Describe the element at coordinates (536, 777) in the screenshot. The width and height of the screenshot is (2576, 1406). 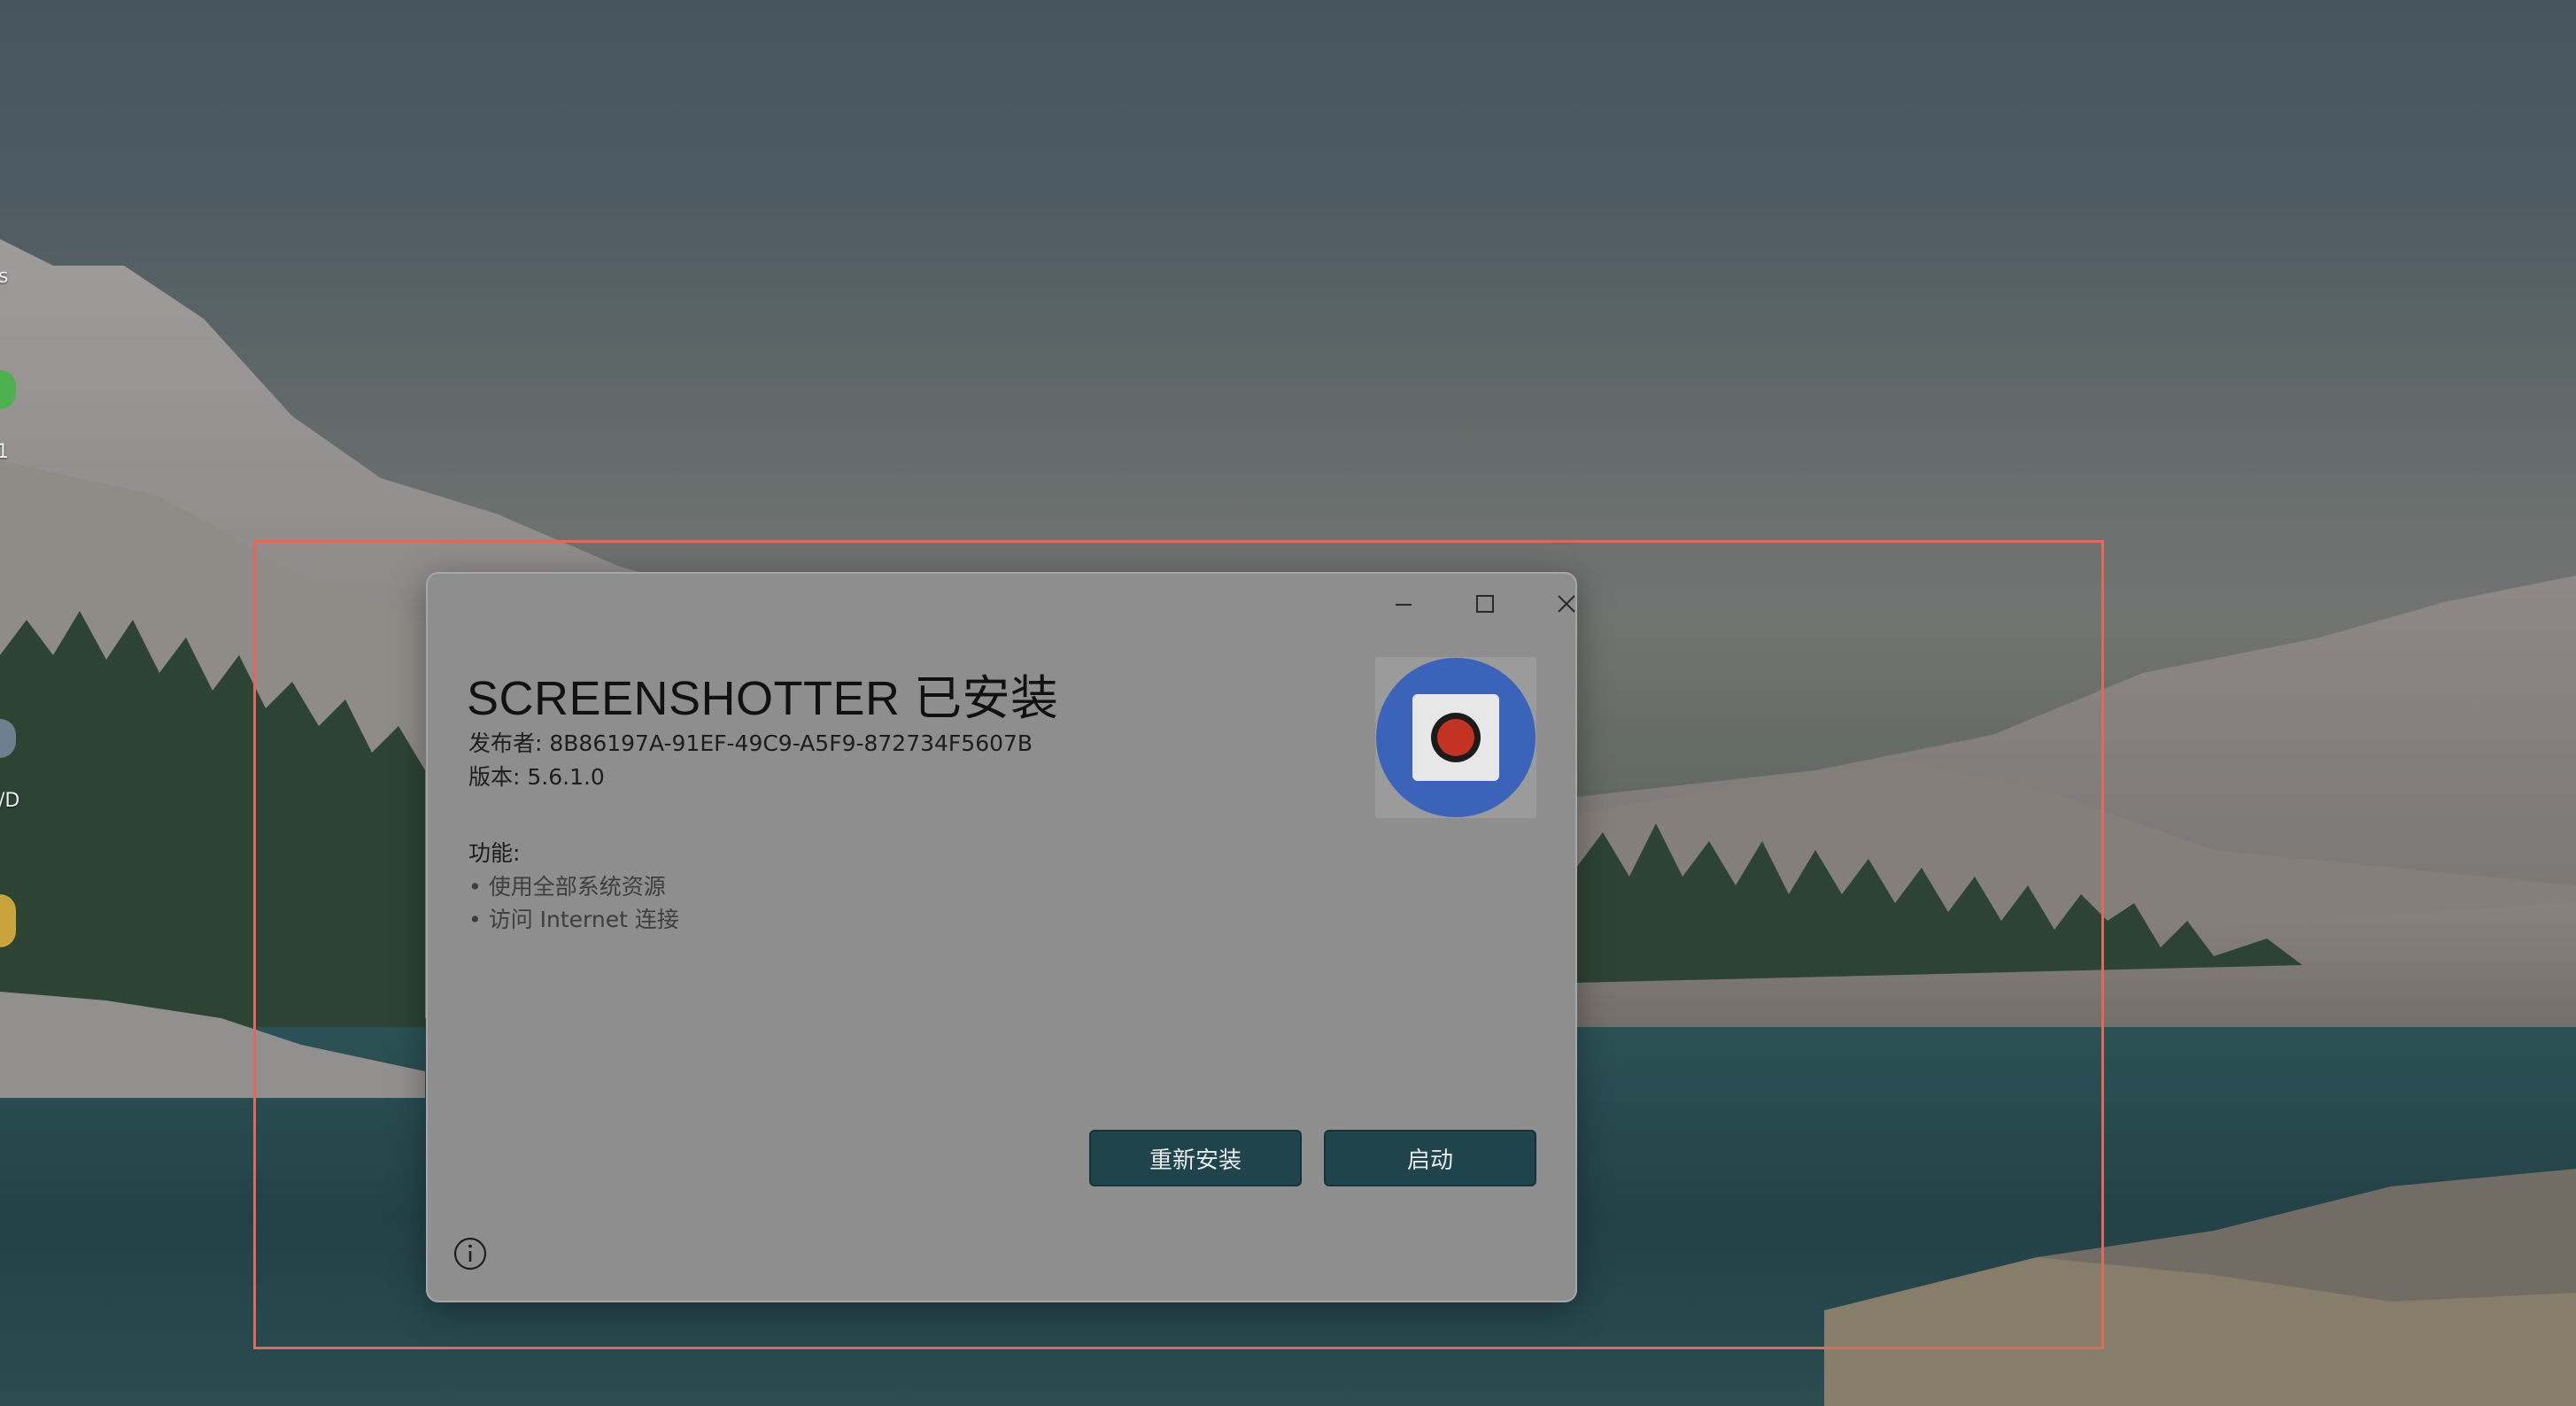
I see `version-text: 版本: 5.6.1.0` at that location.